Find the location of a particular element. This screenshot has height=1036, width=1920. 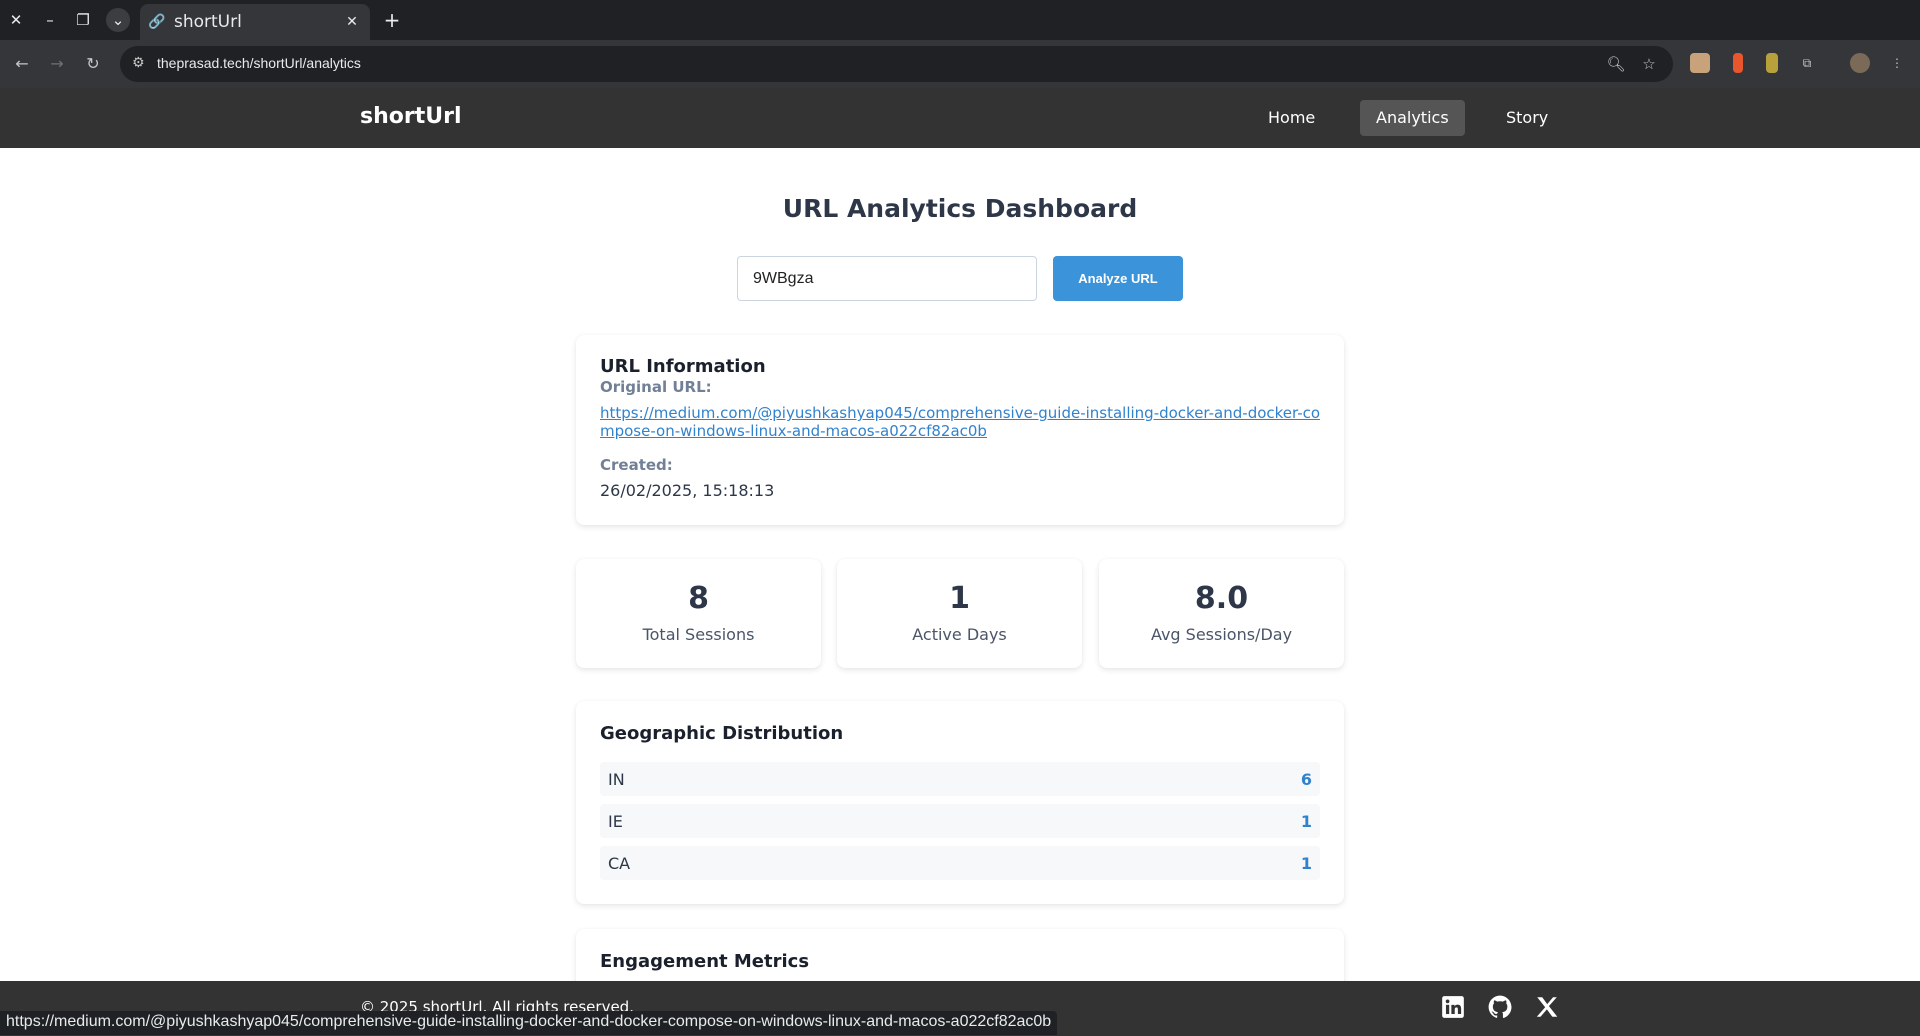

geo-row: CA 1 is located at coordinates (960, 863).